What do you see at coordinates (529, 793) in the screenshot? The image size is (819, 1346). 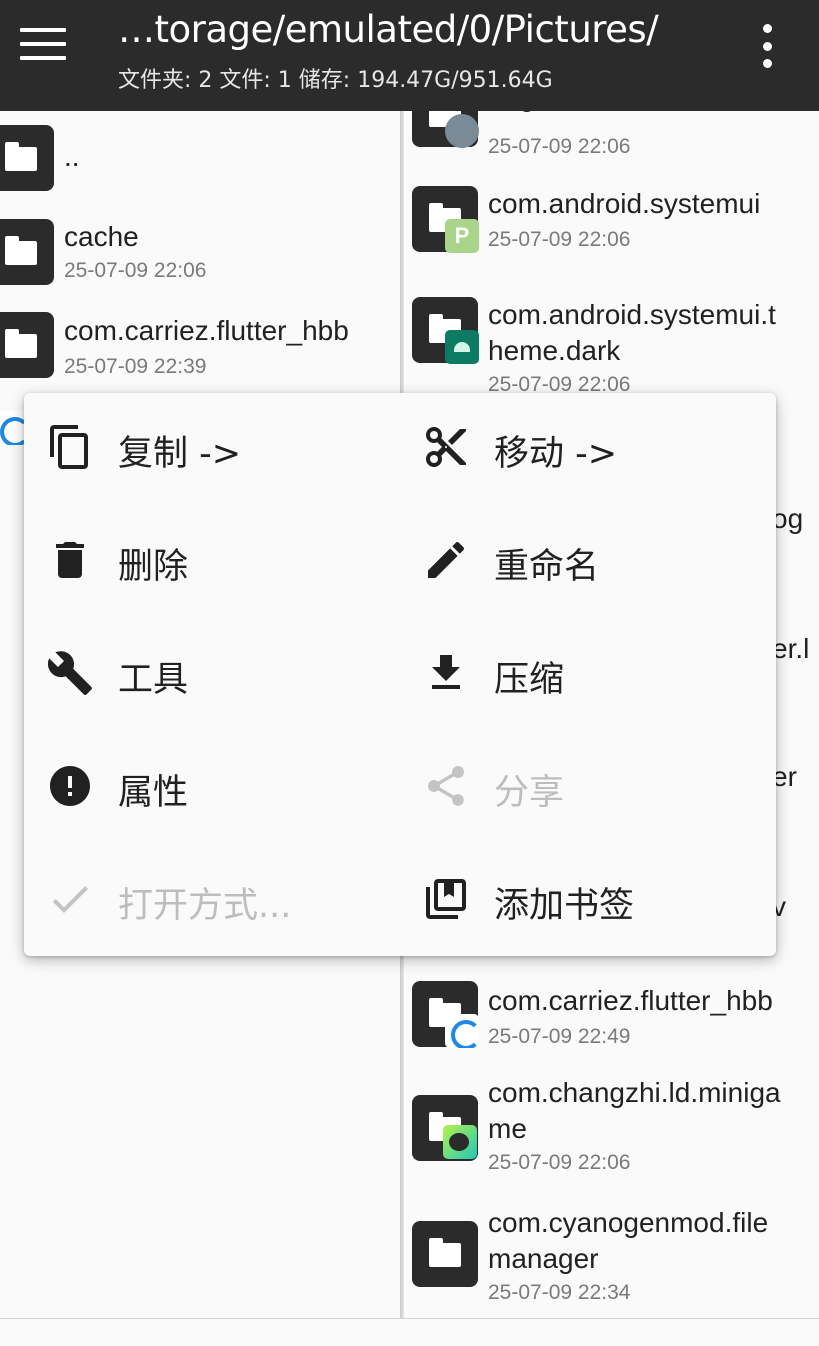 I see `menu-item-label: 分享` at bounding box center [529, 793].